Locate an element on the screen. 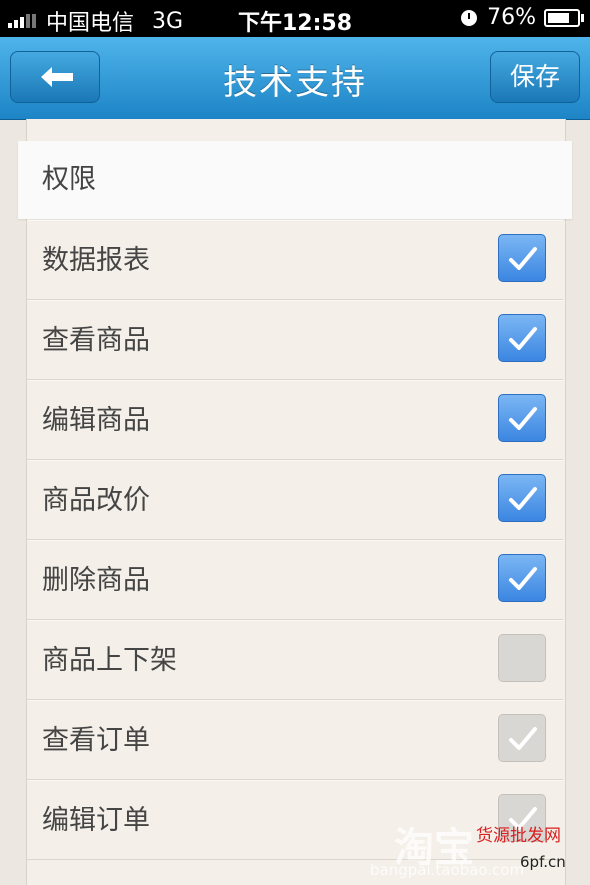 The image size is (590, 885). permission-label: 数据报表 is located at coordinates (96, 260).